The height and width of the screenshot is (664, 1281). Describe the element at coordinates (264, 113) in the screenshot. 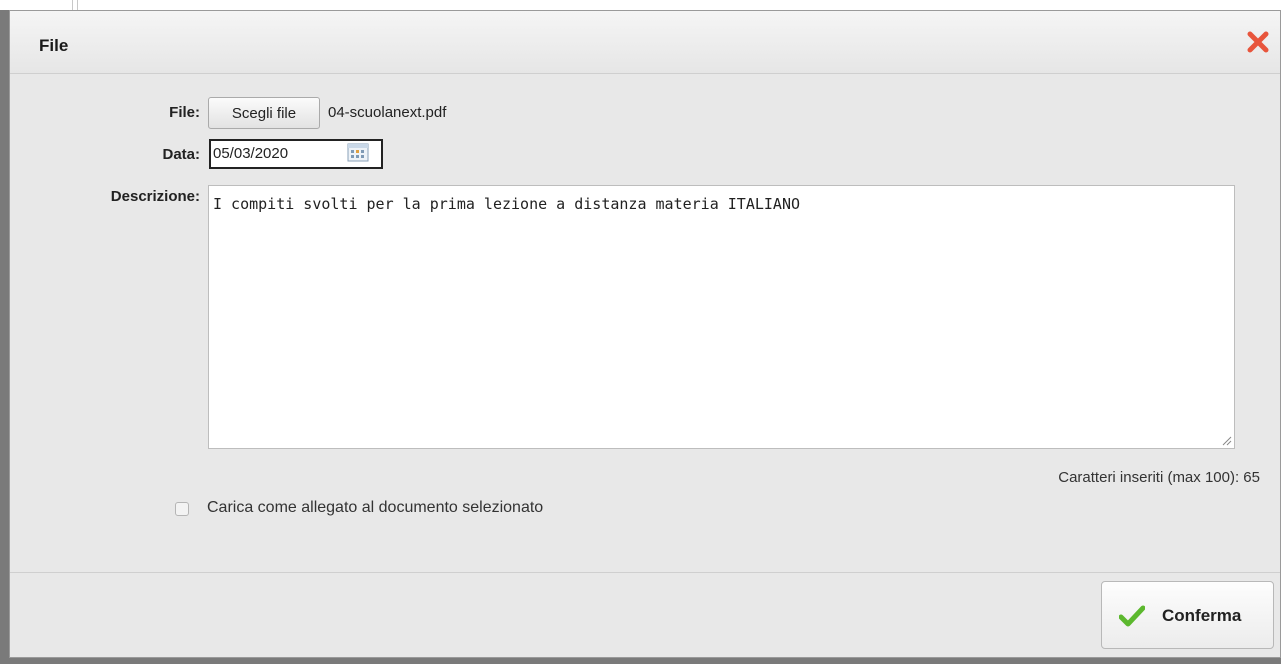

I see `choose-file-button: Scegli file` at that location.